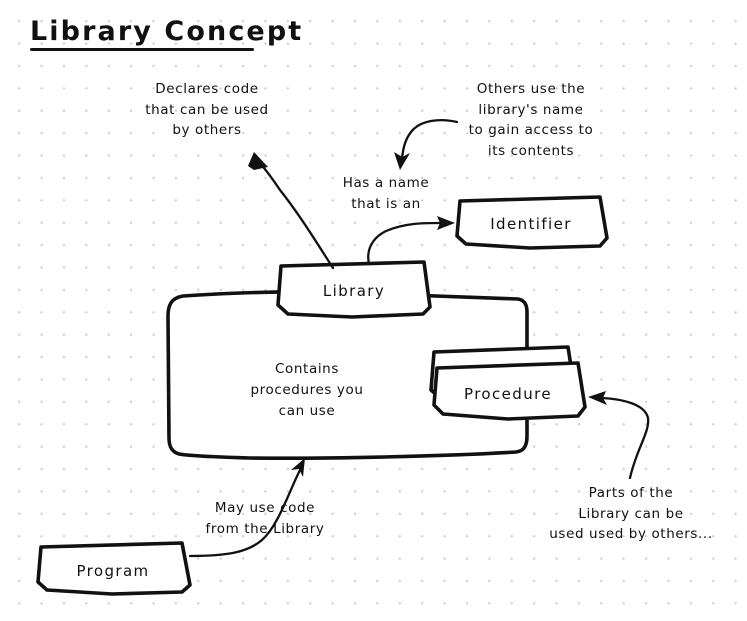 The height and width of the screenshot is (621, 747). Describe the element at coordinates (167, 31) in the screenshot. I see `page-title: Library Concept` at that location.